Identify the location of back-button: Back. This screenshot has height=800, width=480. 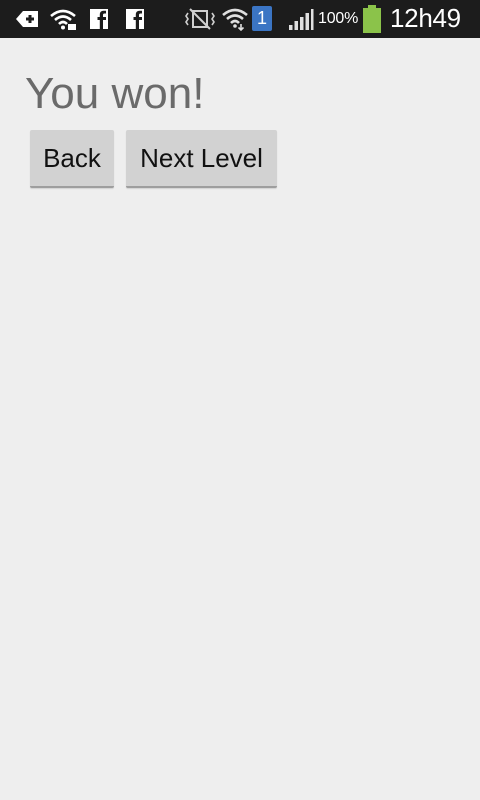
(72, 159).